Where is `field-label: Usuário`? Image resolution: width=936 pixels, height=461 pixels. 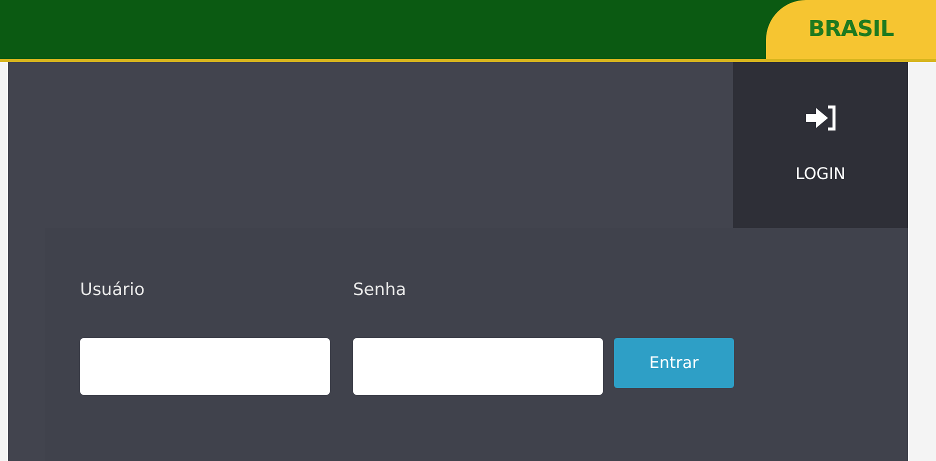
field-label: Usuário is located at coordinates (113, 290).